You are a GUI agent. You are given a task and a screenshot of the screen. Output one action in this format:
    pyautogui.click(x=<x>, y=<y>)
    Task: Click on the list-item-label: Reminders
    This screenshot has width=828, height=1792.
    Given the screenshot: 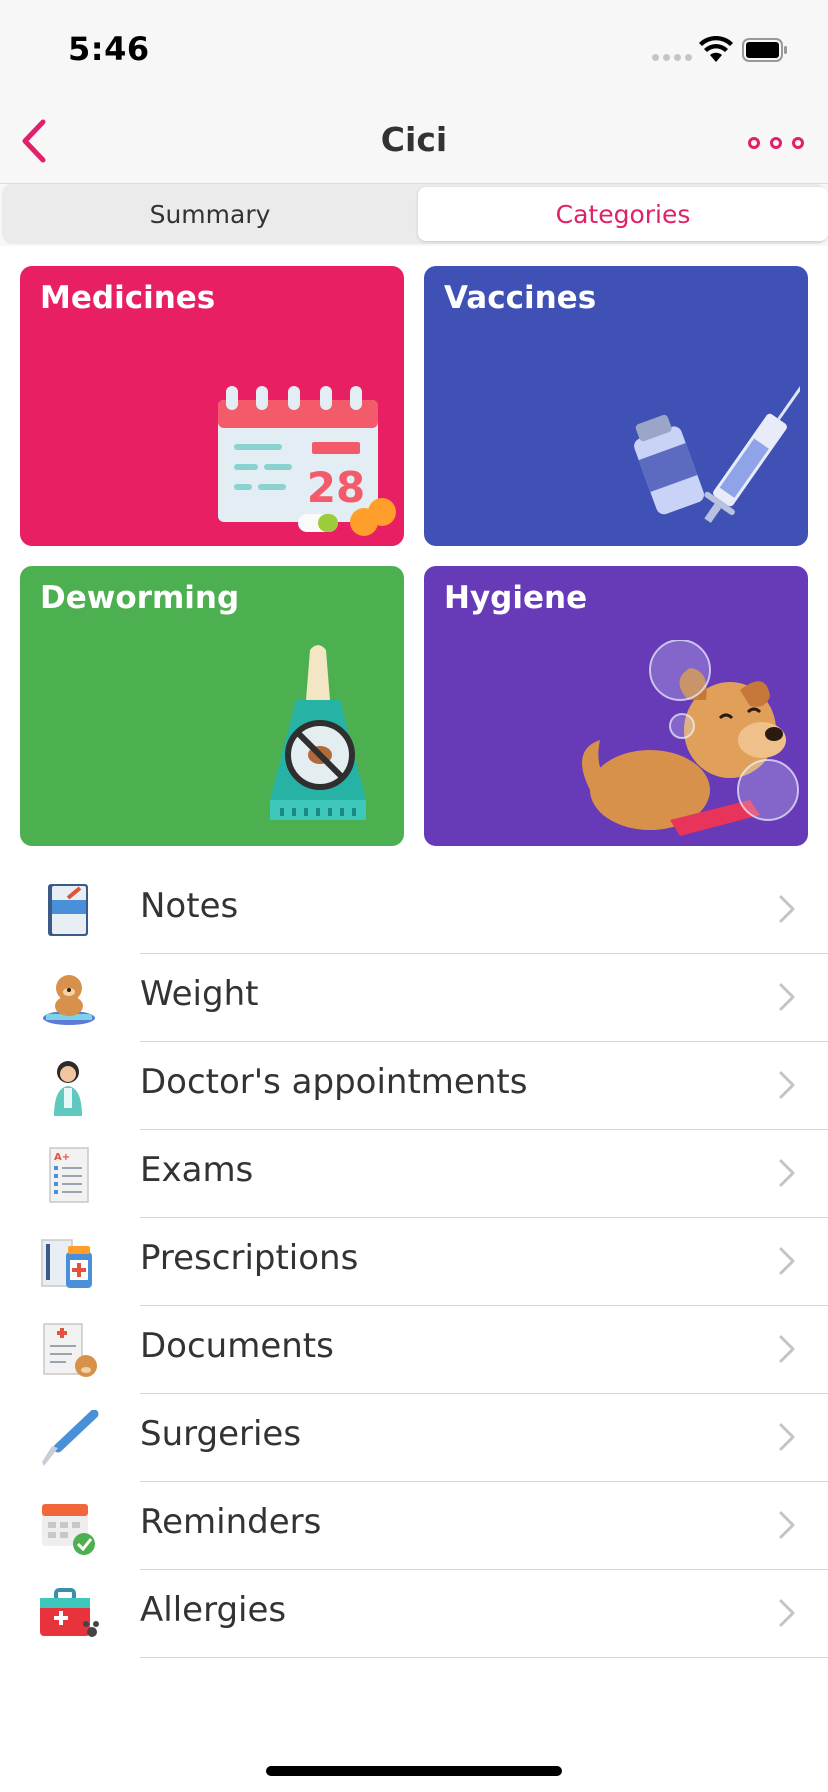 What is the action you would take?
    pyautogui.click(x=231, y=1522)
    